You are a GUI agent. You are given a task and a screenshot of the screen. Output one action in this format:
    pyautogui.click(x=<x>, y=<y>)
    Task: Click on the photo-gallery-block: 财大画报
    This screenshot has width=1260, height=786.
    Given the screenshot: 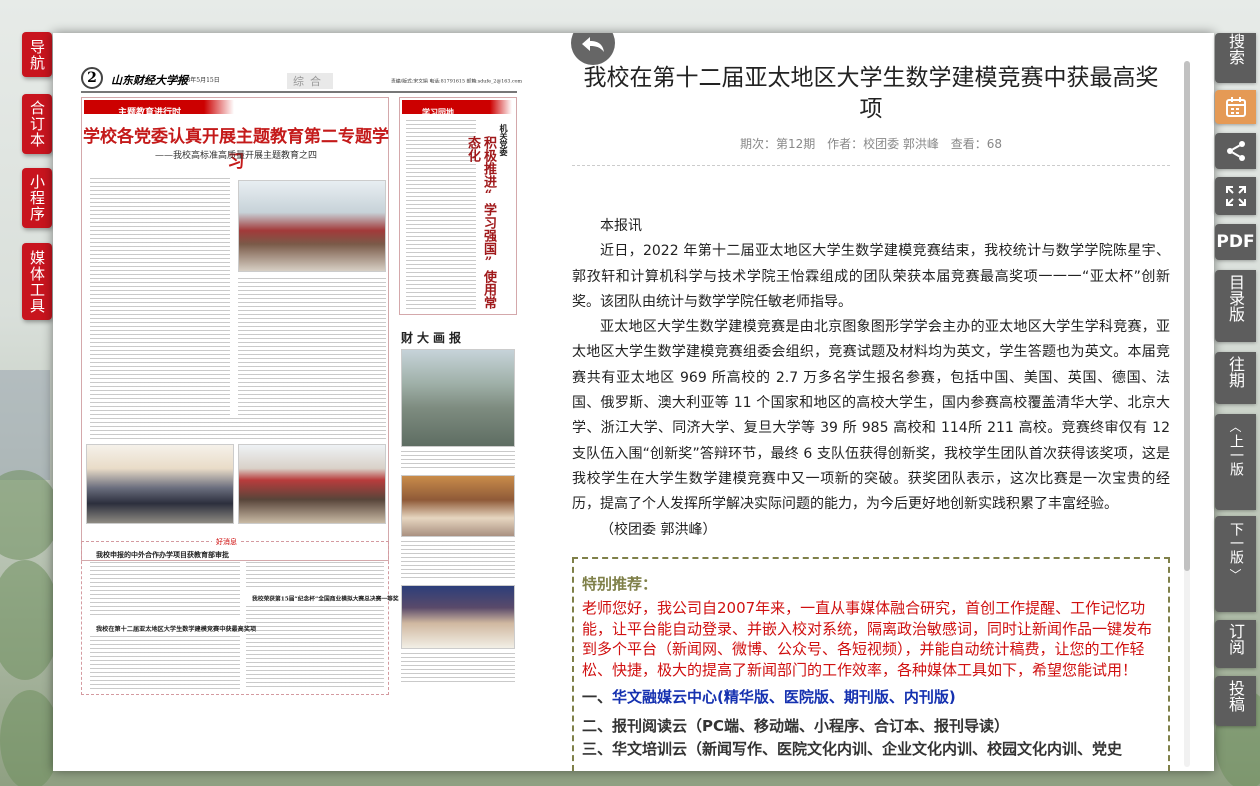 What is the action you would take?
    pyautogui.click(x=458, y=511)
    